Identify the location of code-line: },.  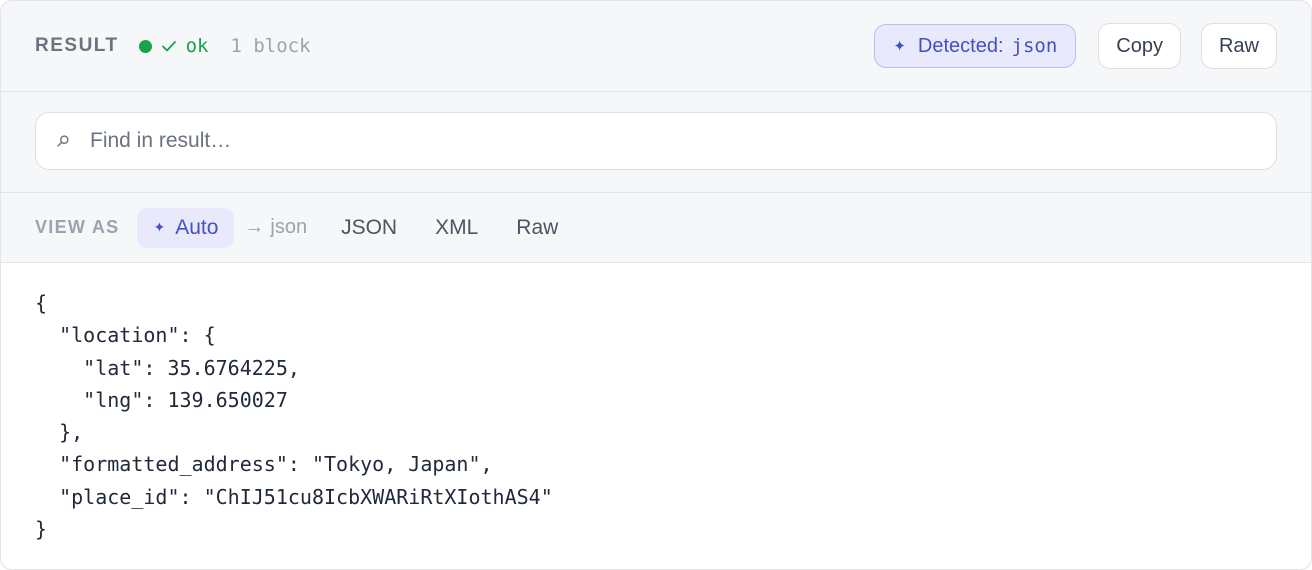
(59, 432).